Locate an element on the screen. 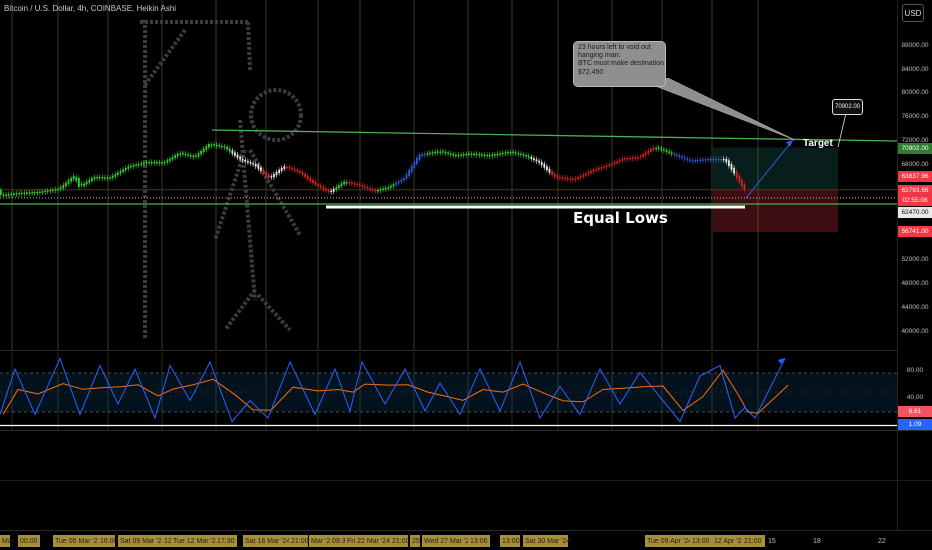 This screenshot has width=932, height=550. time-tick: 00:00 is located at coordinates (29, 541).